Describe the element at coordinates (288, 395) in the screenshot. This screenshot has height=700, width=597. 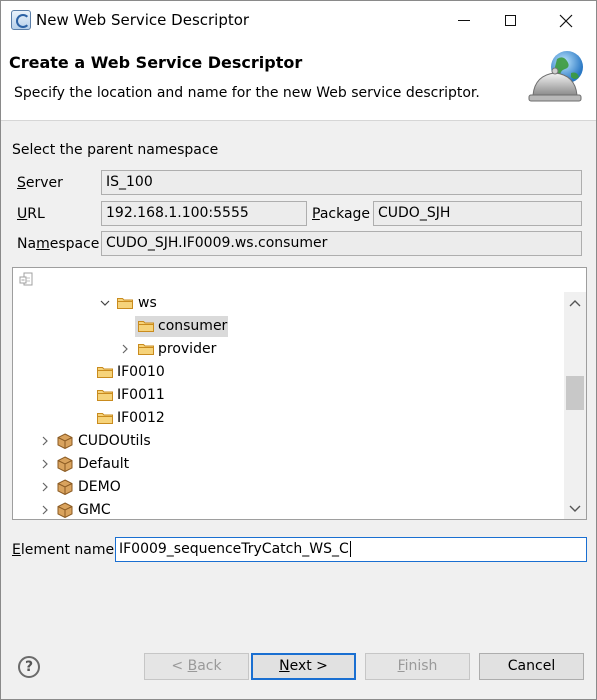
I see `tree-node-if0011: IF0011` at that location.